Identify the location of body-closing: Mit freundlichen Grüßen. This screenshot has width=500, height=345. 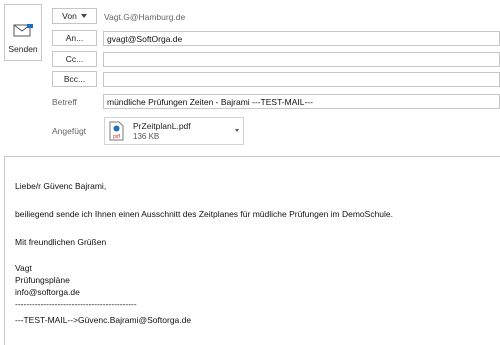
(61, 242).